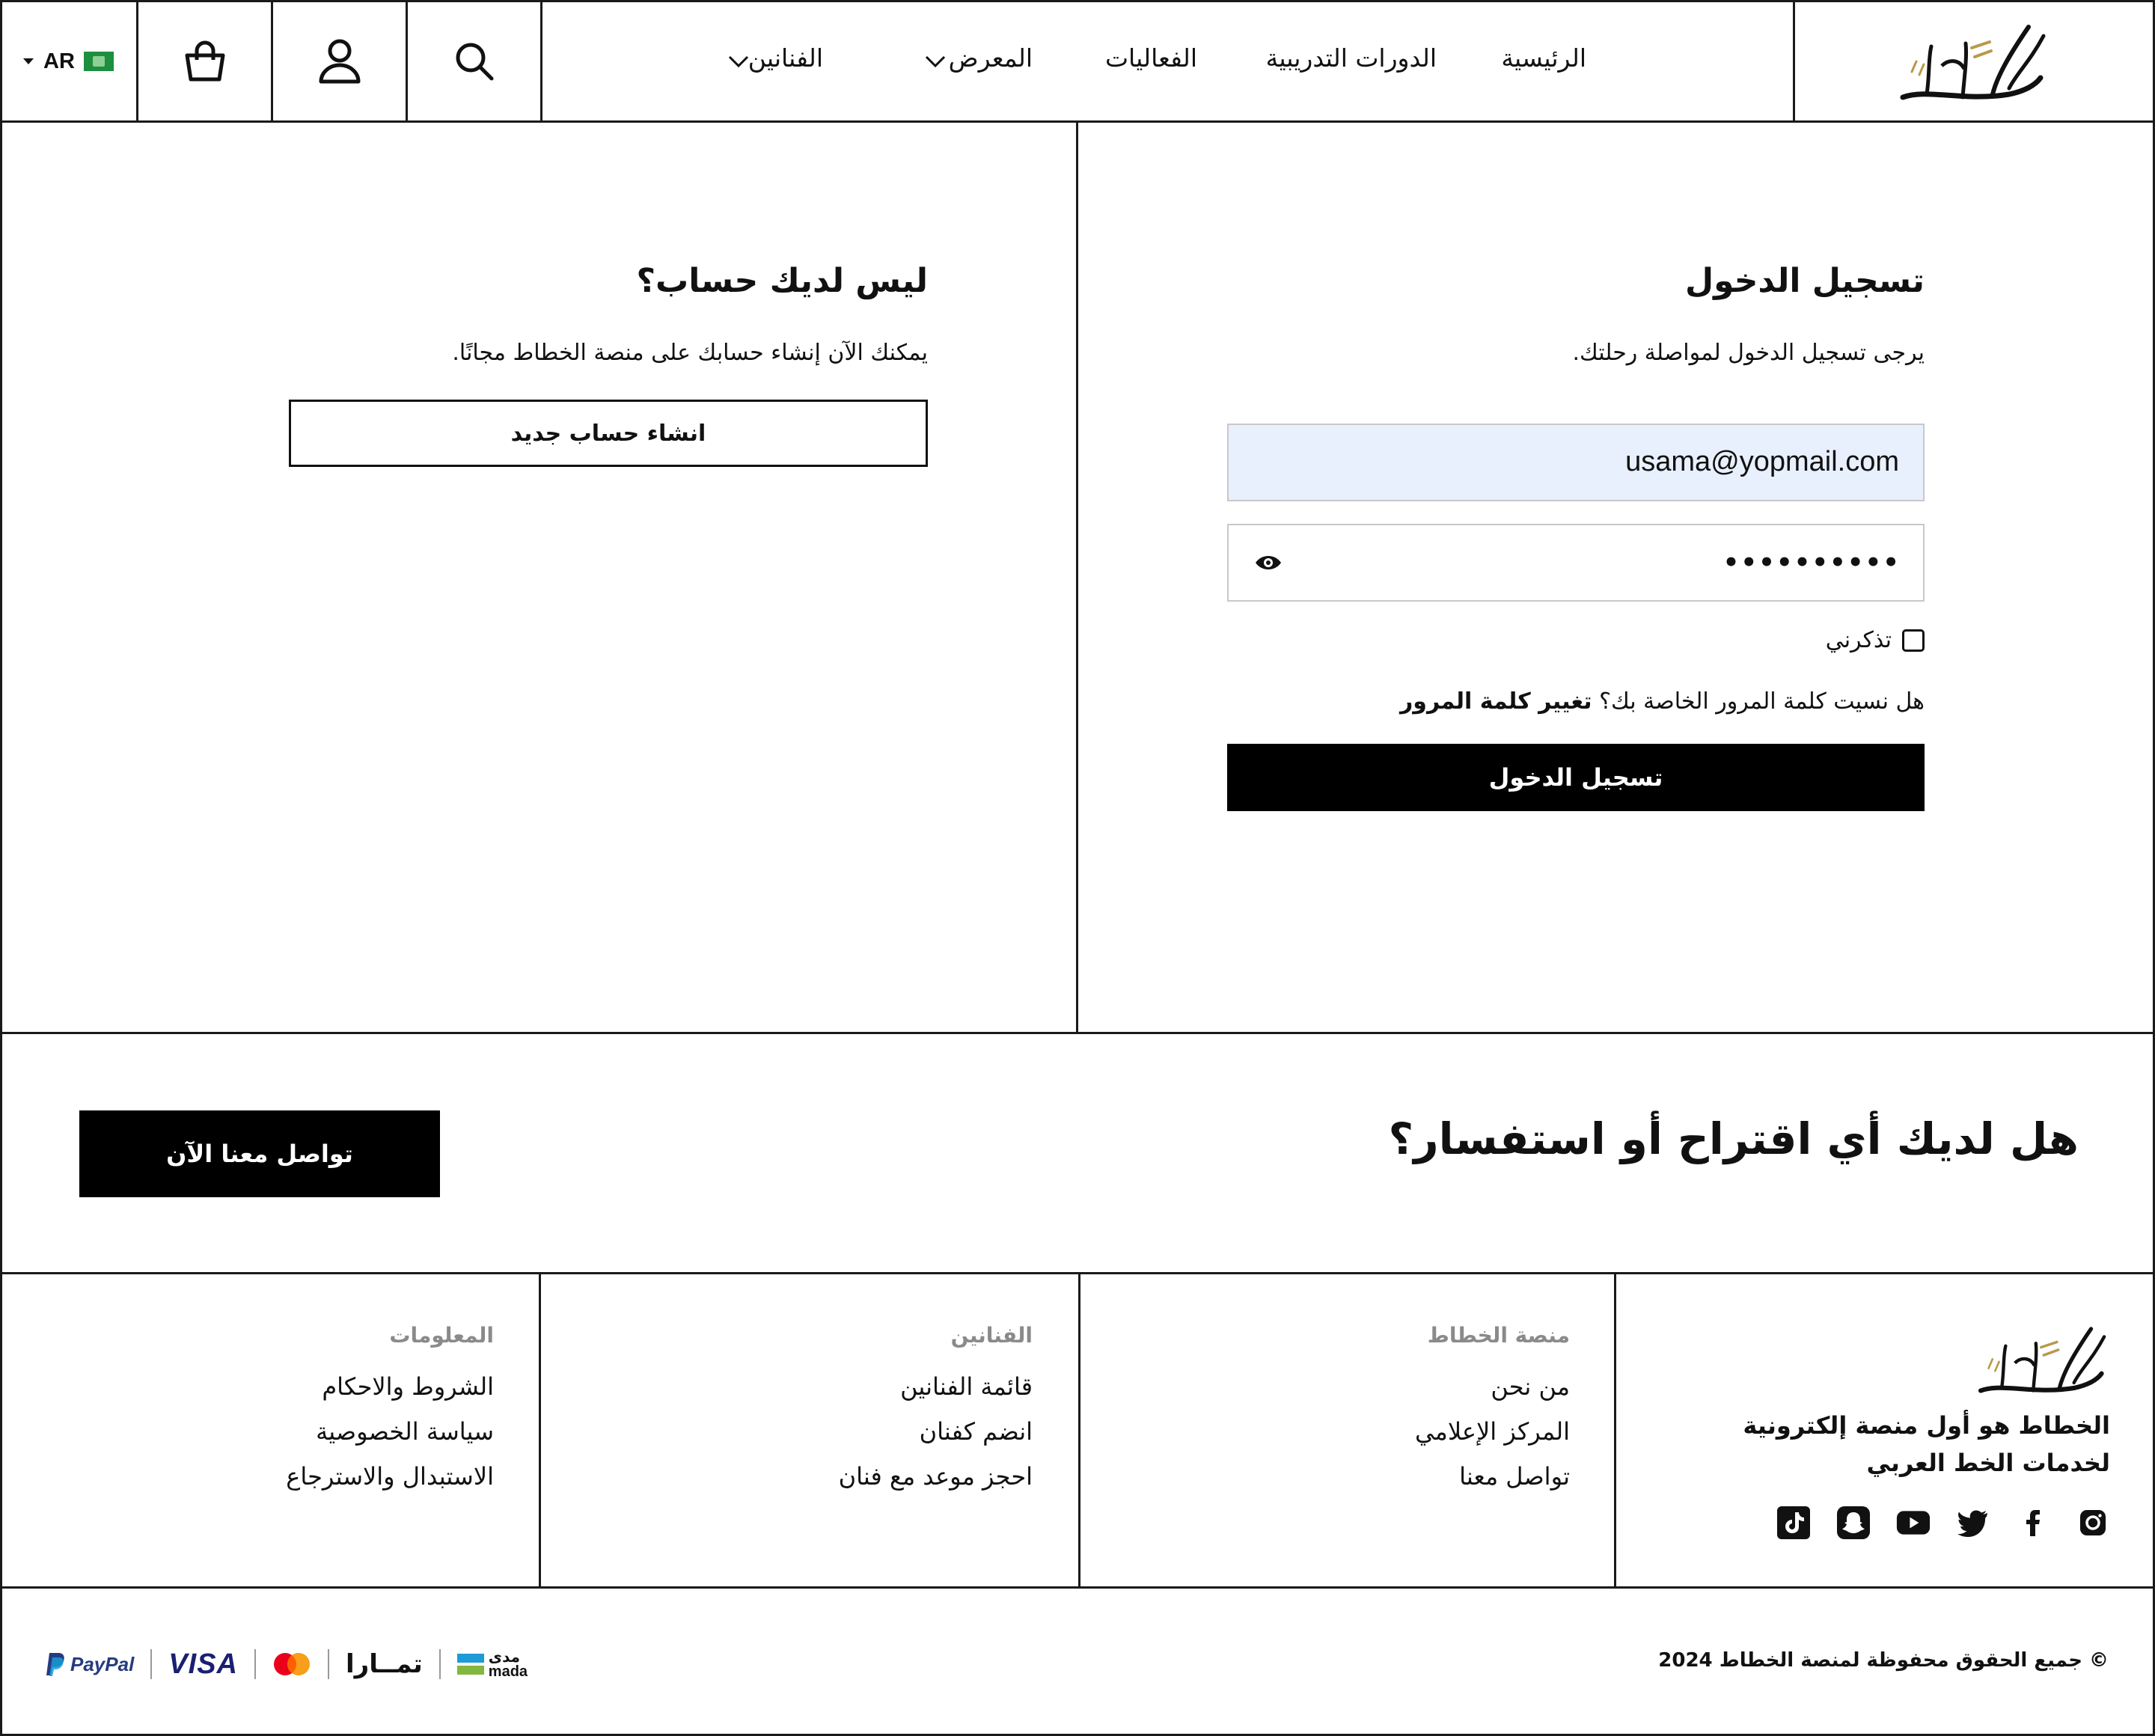 This screenshot has height=1736, width=2155. I want to click on payment-methods: PayPal VISA تمــارا مدى mada, so click(299, 1664).